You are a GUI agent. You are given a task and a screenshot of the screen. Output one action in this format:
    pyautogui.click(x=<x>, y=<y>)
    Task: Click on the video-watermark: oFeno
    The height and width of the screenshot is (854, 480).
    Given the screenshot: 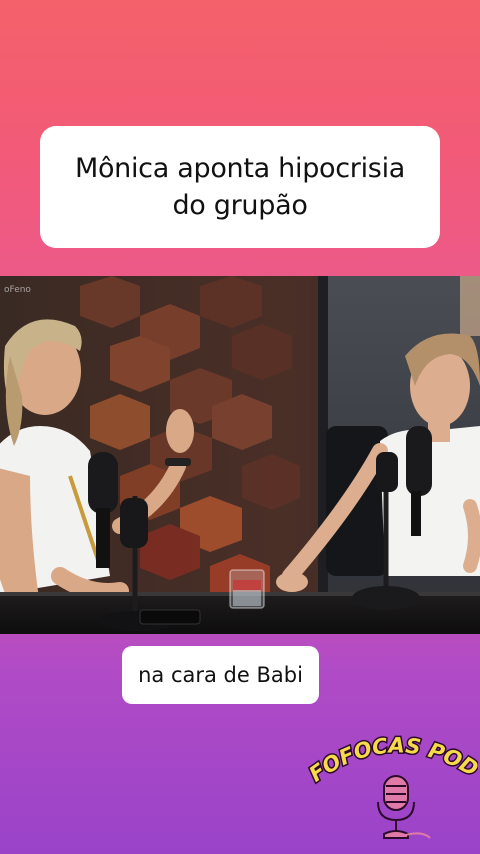 What is the action you would take?
    pyautogui.click(x=17, y=290)
    